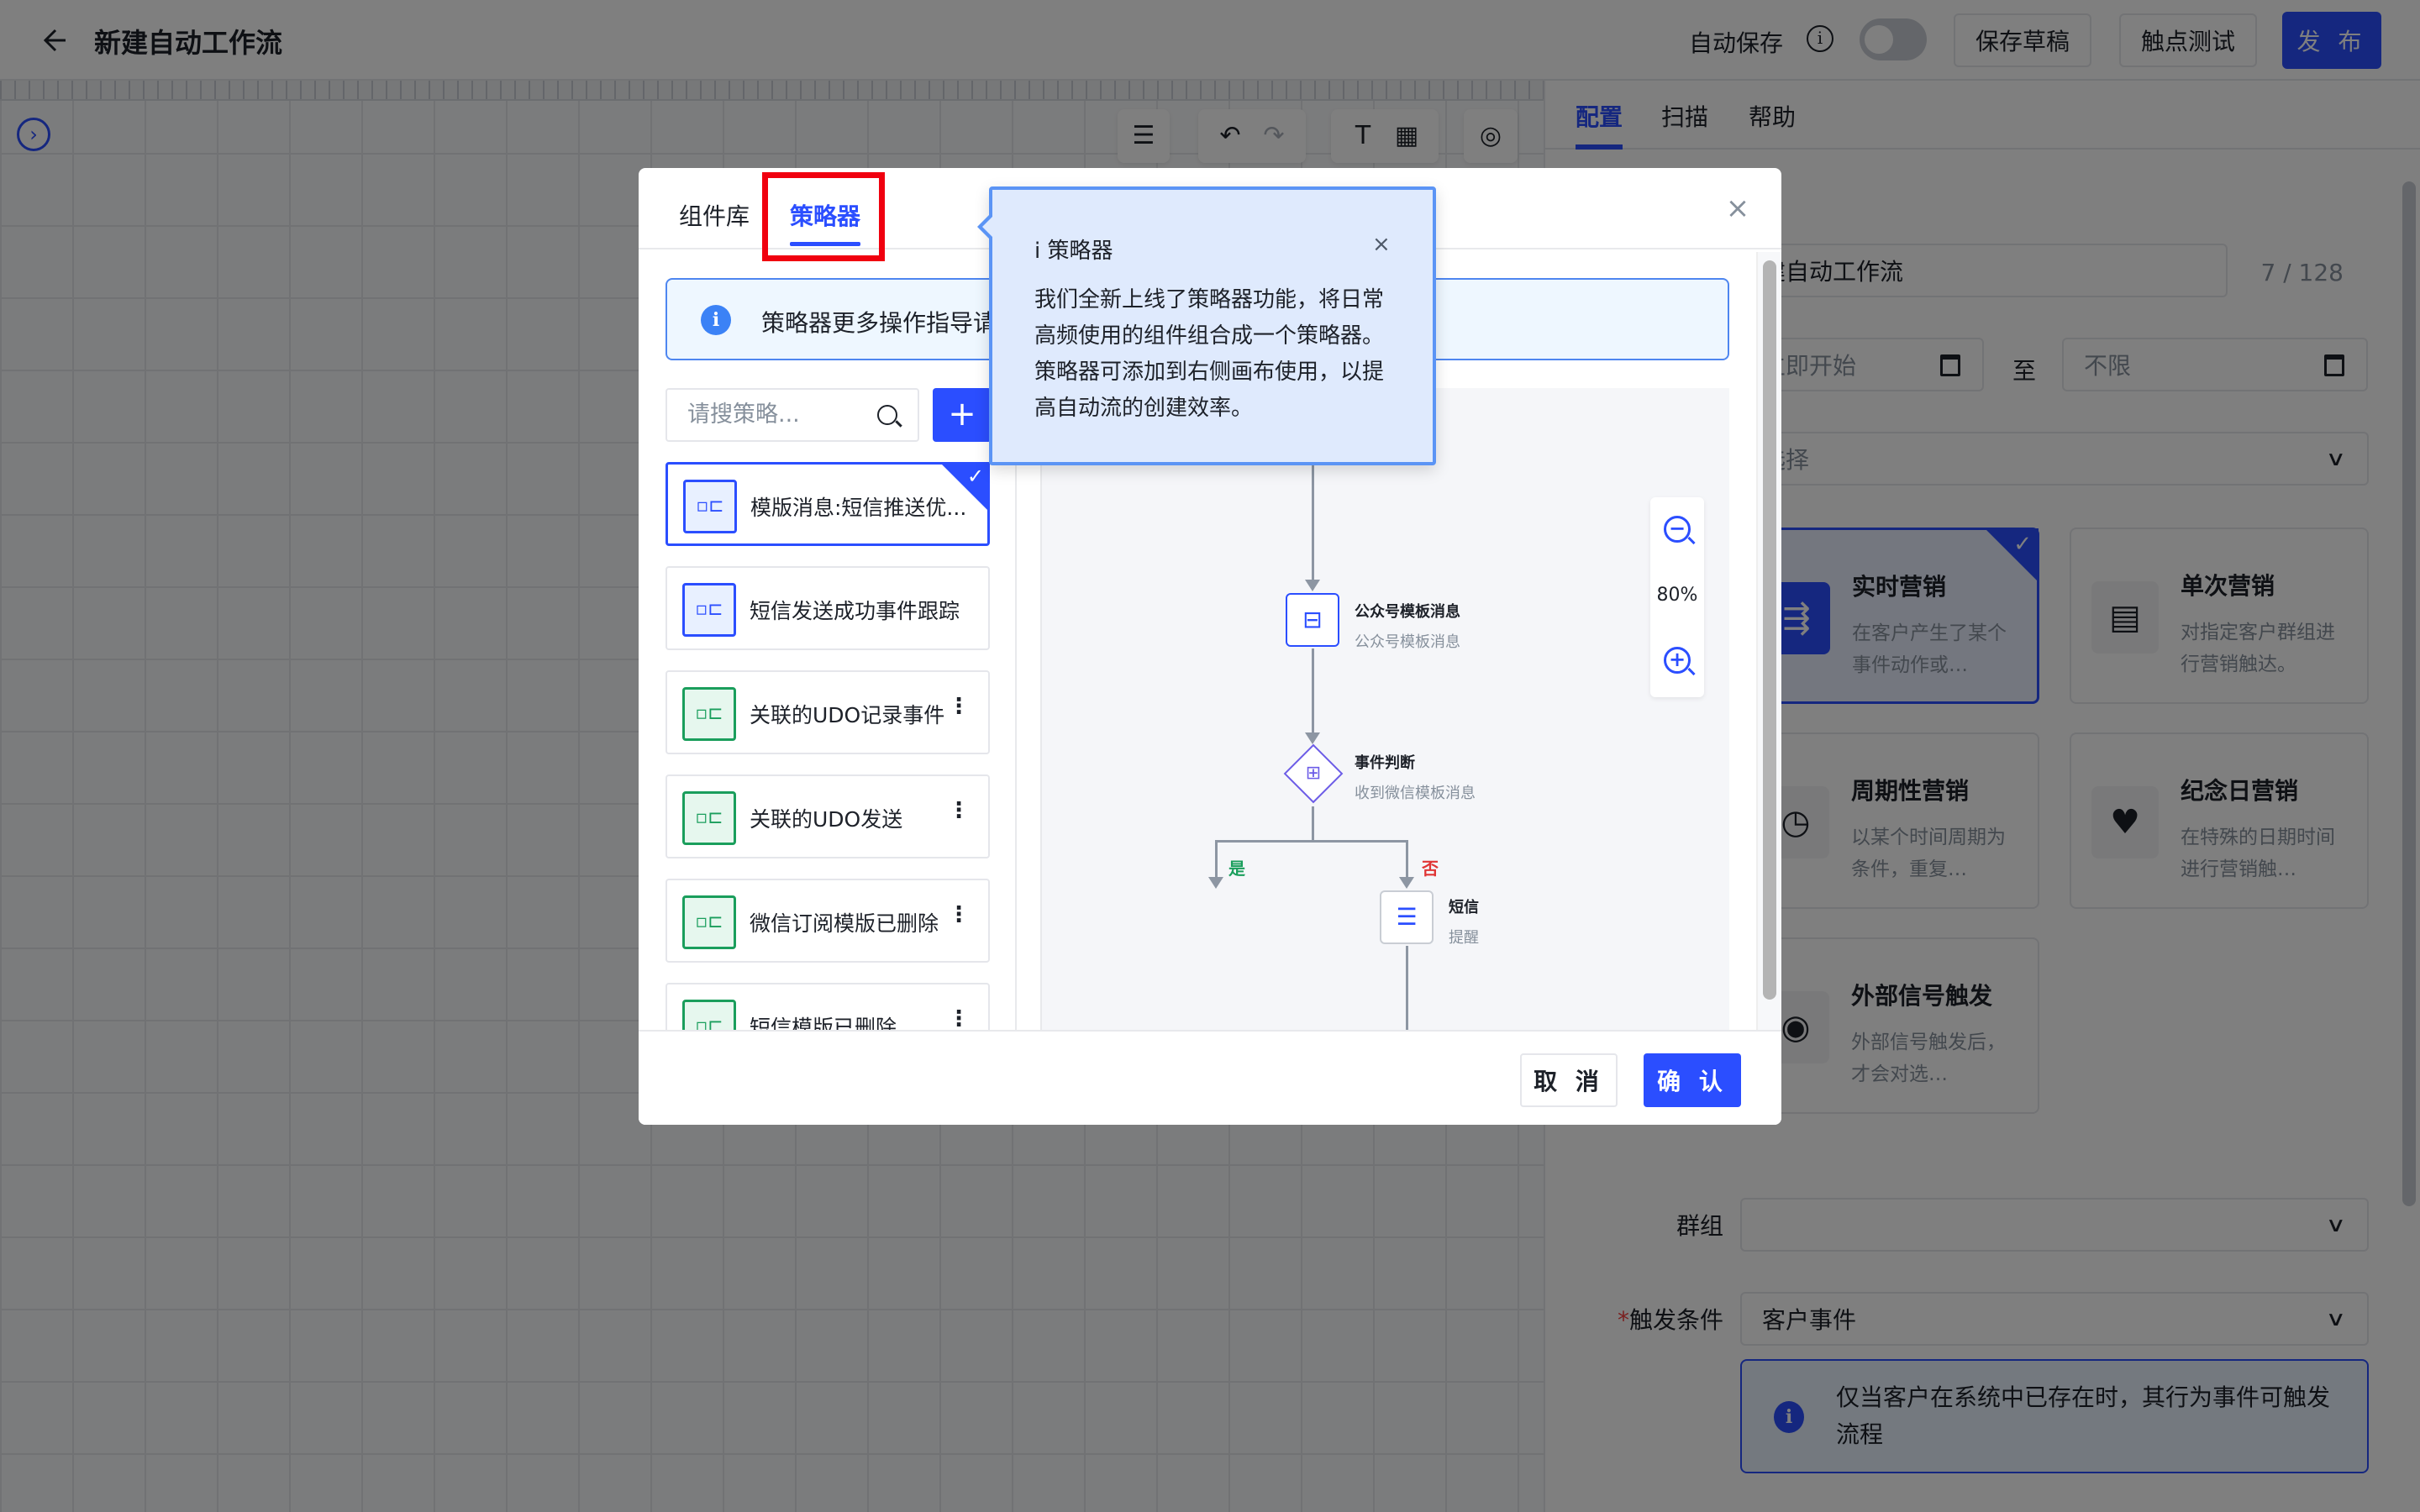 This screenshot has height=1512, width=2420. I want to click on strategy-item: ▫⊏ 短信模版已删除 ⋮, so click(828, 1006).